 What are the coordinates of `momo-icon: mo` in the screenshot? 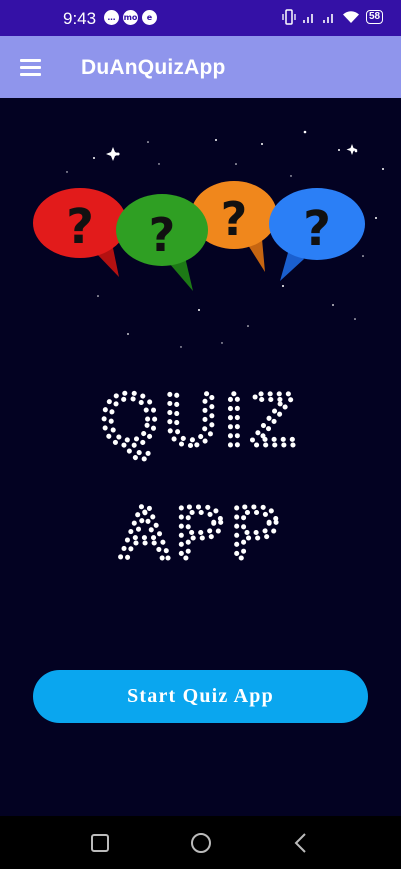 It's located at (130, 17).